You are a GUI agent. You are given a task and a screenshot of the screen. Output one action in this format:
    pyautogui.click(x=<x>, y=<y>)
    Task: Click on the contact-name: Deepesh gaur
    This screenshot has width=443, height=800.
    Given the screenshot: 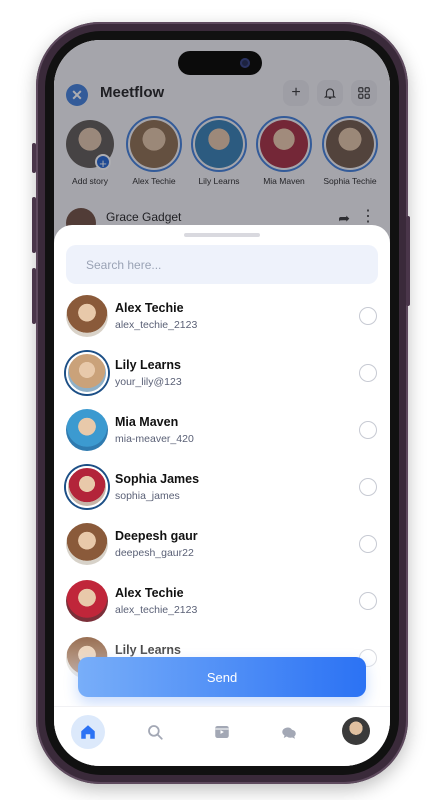 What is the action you would take?
    pyautogui.click(x=156, y=536)
    